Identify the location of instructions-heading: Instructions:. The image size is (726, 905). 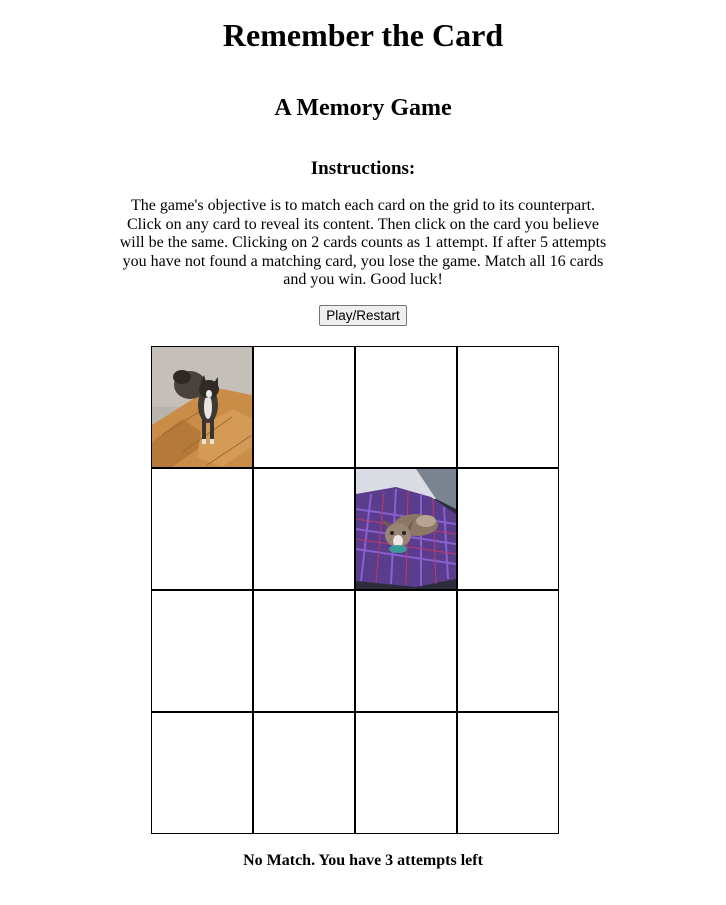
(363, 168).